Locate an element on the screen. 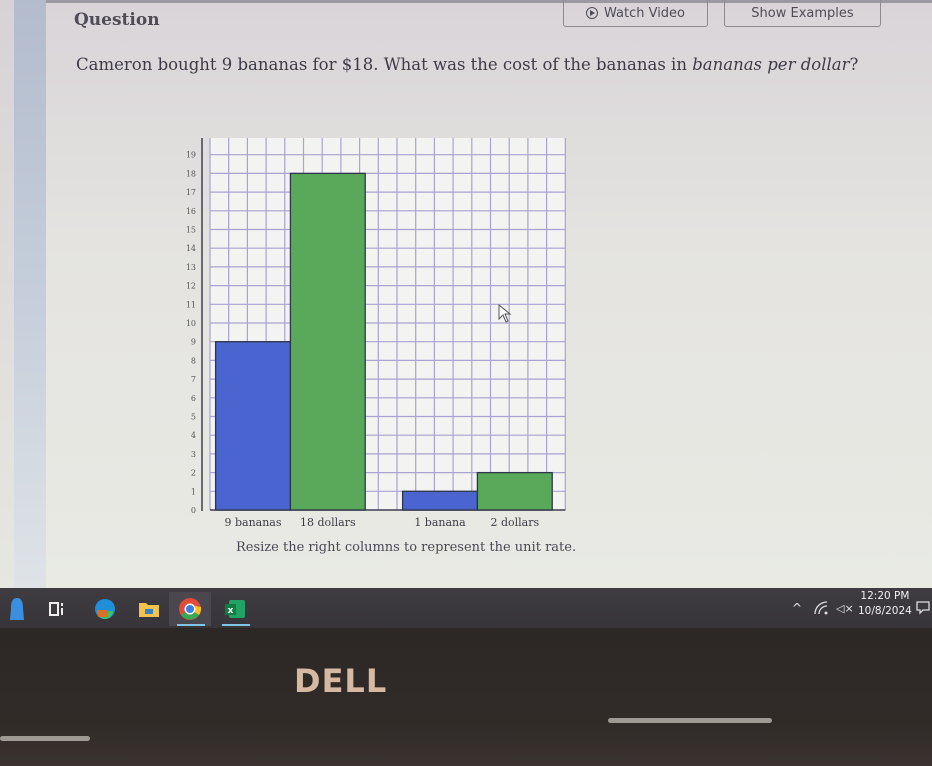 This screenshot has width=932, height=766. x-category-label: 18 dollars is located at coordinates (328, 522).